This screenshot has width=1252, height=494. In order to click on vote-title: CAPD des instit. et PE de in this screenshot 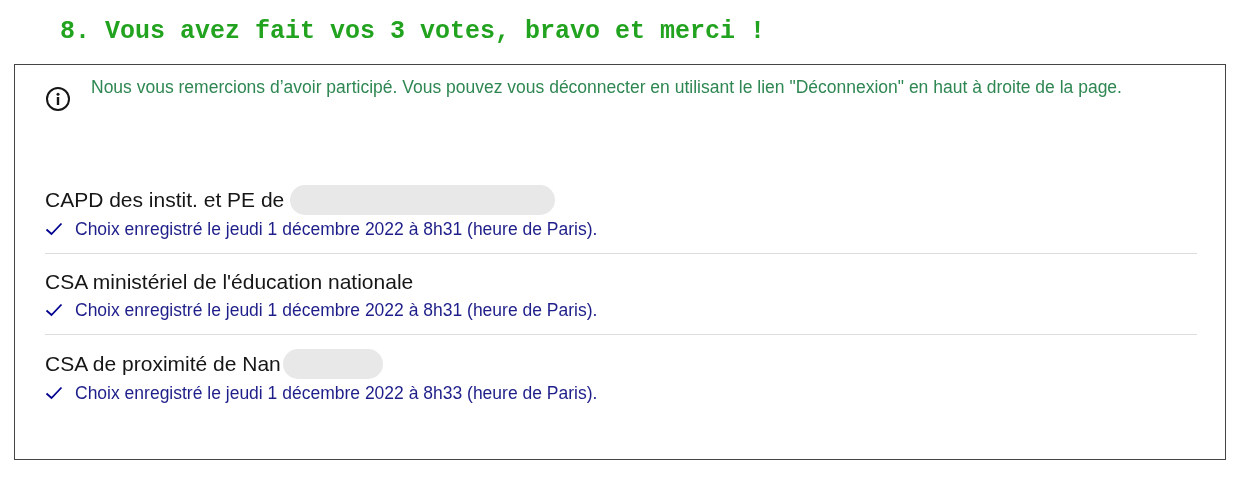, I will do `click(165, 200)`.